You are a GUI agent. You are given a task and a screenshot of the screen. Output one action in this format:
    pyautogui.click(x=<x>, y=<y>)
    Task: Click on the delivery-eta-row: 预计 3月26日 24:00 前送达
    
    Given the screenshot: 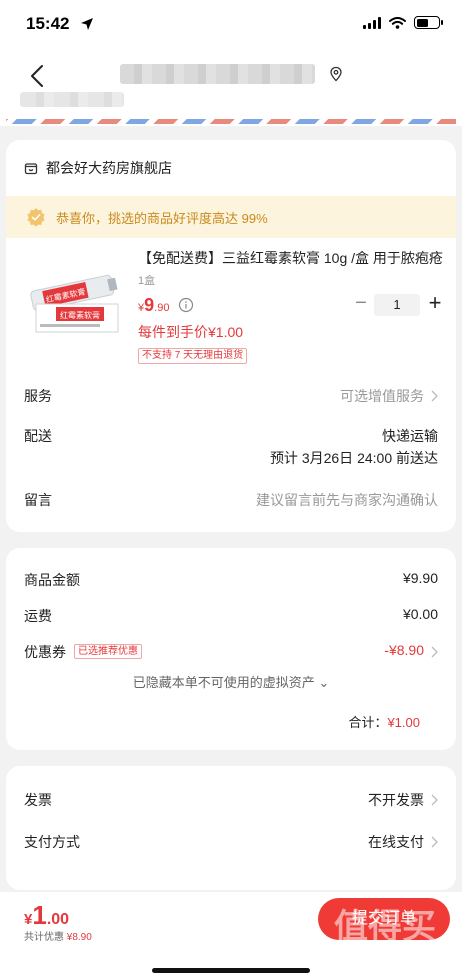 What is the action you would take?
    pyautogui.click(x=231, y=459)
    